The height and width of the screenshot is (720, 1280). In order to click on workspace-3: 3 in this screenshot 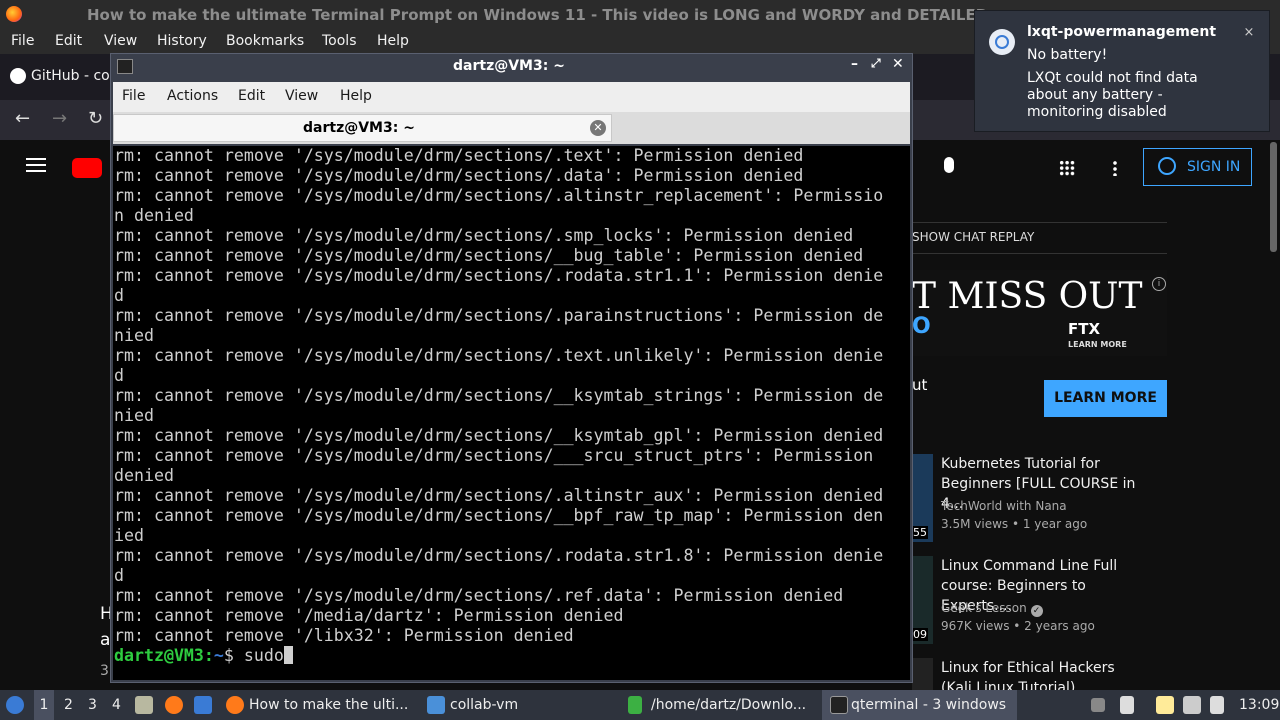, I will do `click(92, 705)`.